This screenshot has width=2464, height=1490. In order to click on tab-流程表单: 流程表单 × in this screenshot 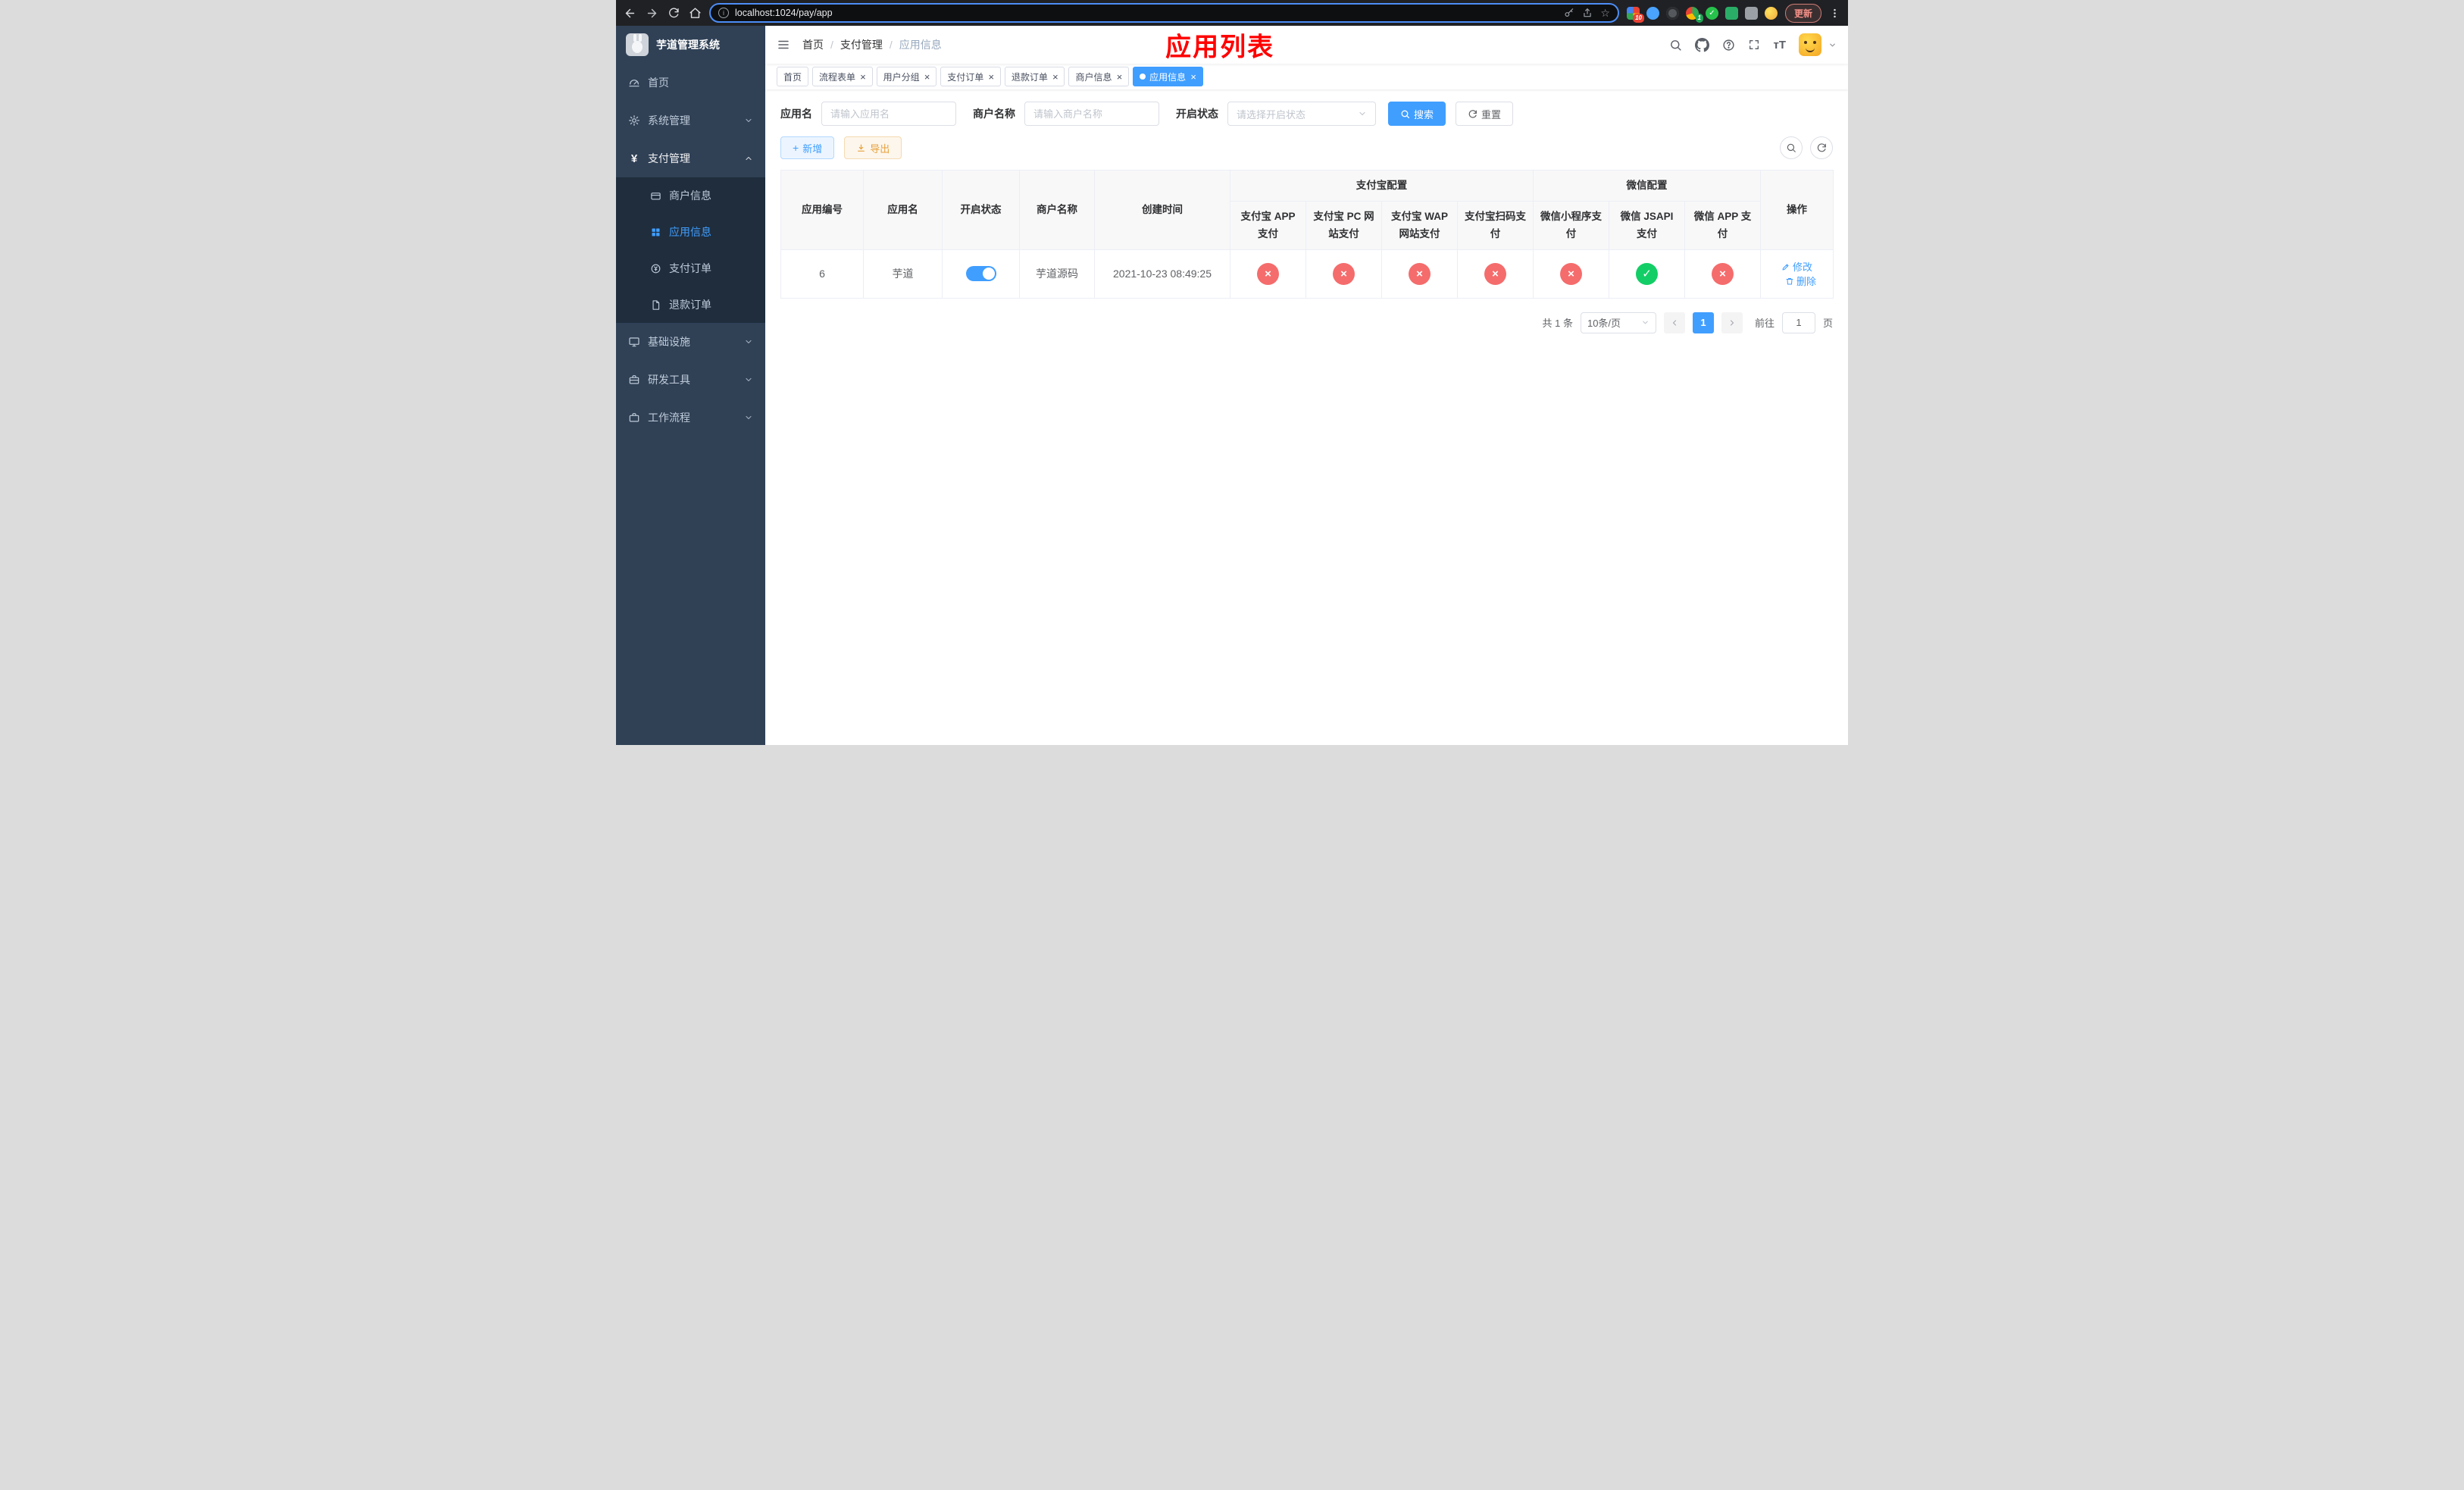, I will do `click(842, 76)`.